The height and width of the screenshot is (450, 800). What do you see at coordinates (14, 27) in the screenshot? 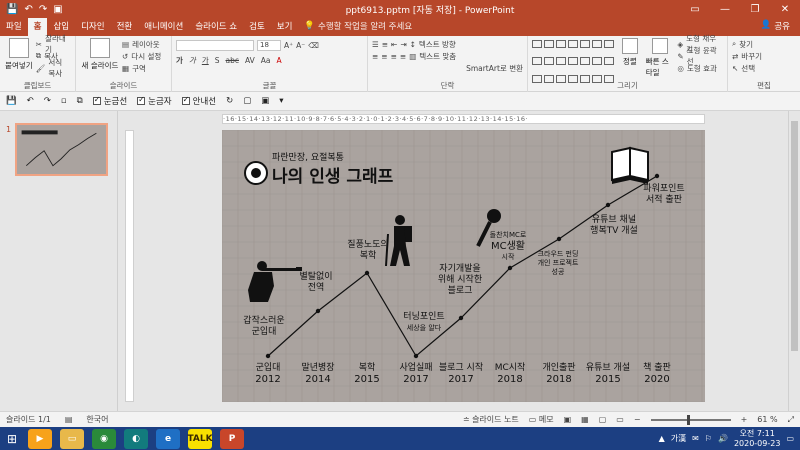
I see `tab-file: 파일` at bounding box center [14, 27].